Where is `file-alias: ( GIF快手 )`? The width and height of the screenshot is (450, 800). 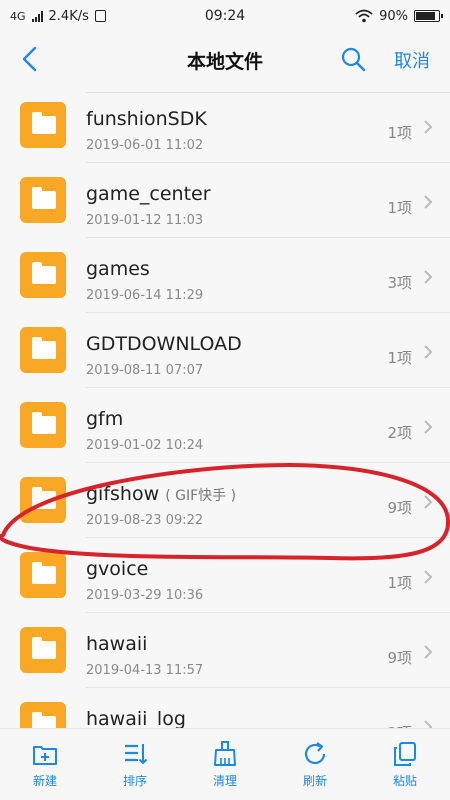
file-alias: ( GIF快手 ) is located at coordinates (201, 496).